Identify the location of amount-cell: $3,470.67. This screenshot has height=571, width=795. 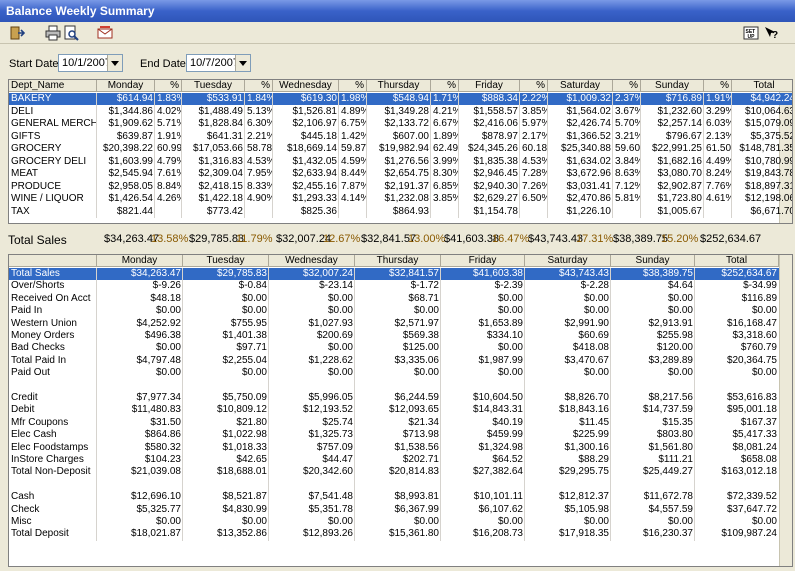
(587, 360).